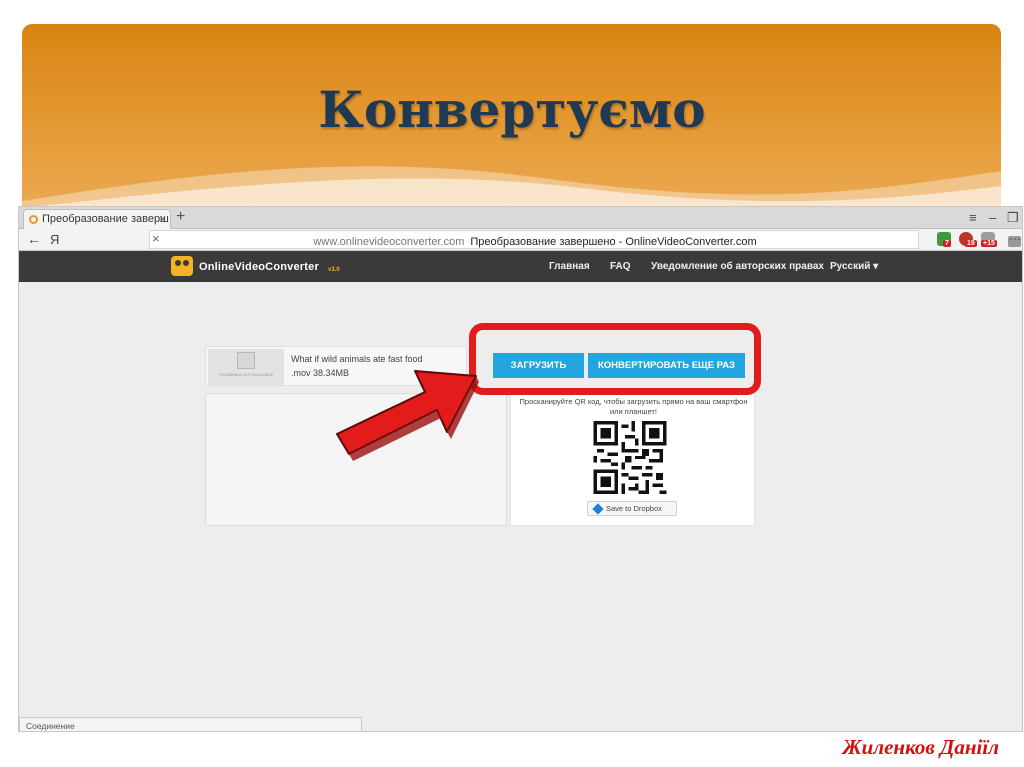  I want to click on logo-version: v3.0, so click(334, 270).